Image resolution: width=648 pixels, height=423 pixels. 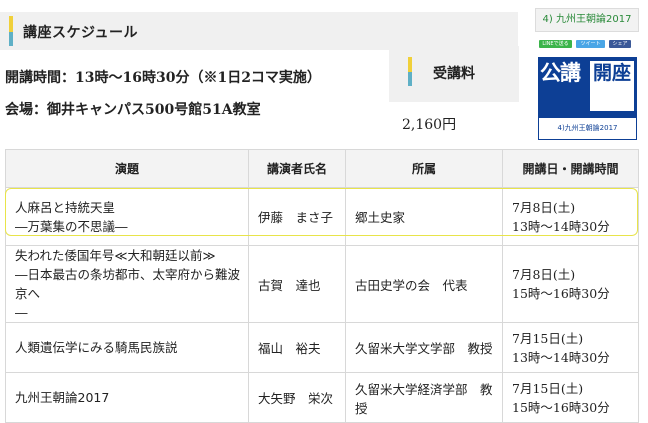 I want to click on tweet-button: ツイート, so click(x=590, y=44).